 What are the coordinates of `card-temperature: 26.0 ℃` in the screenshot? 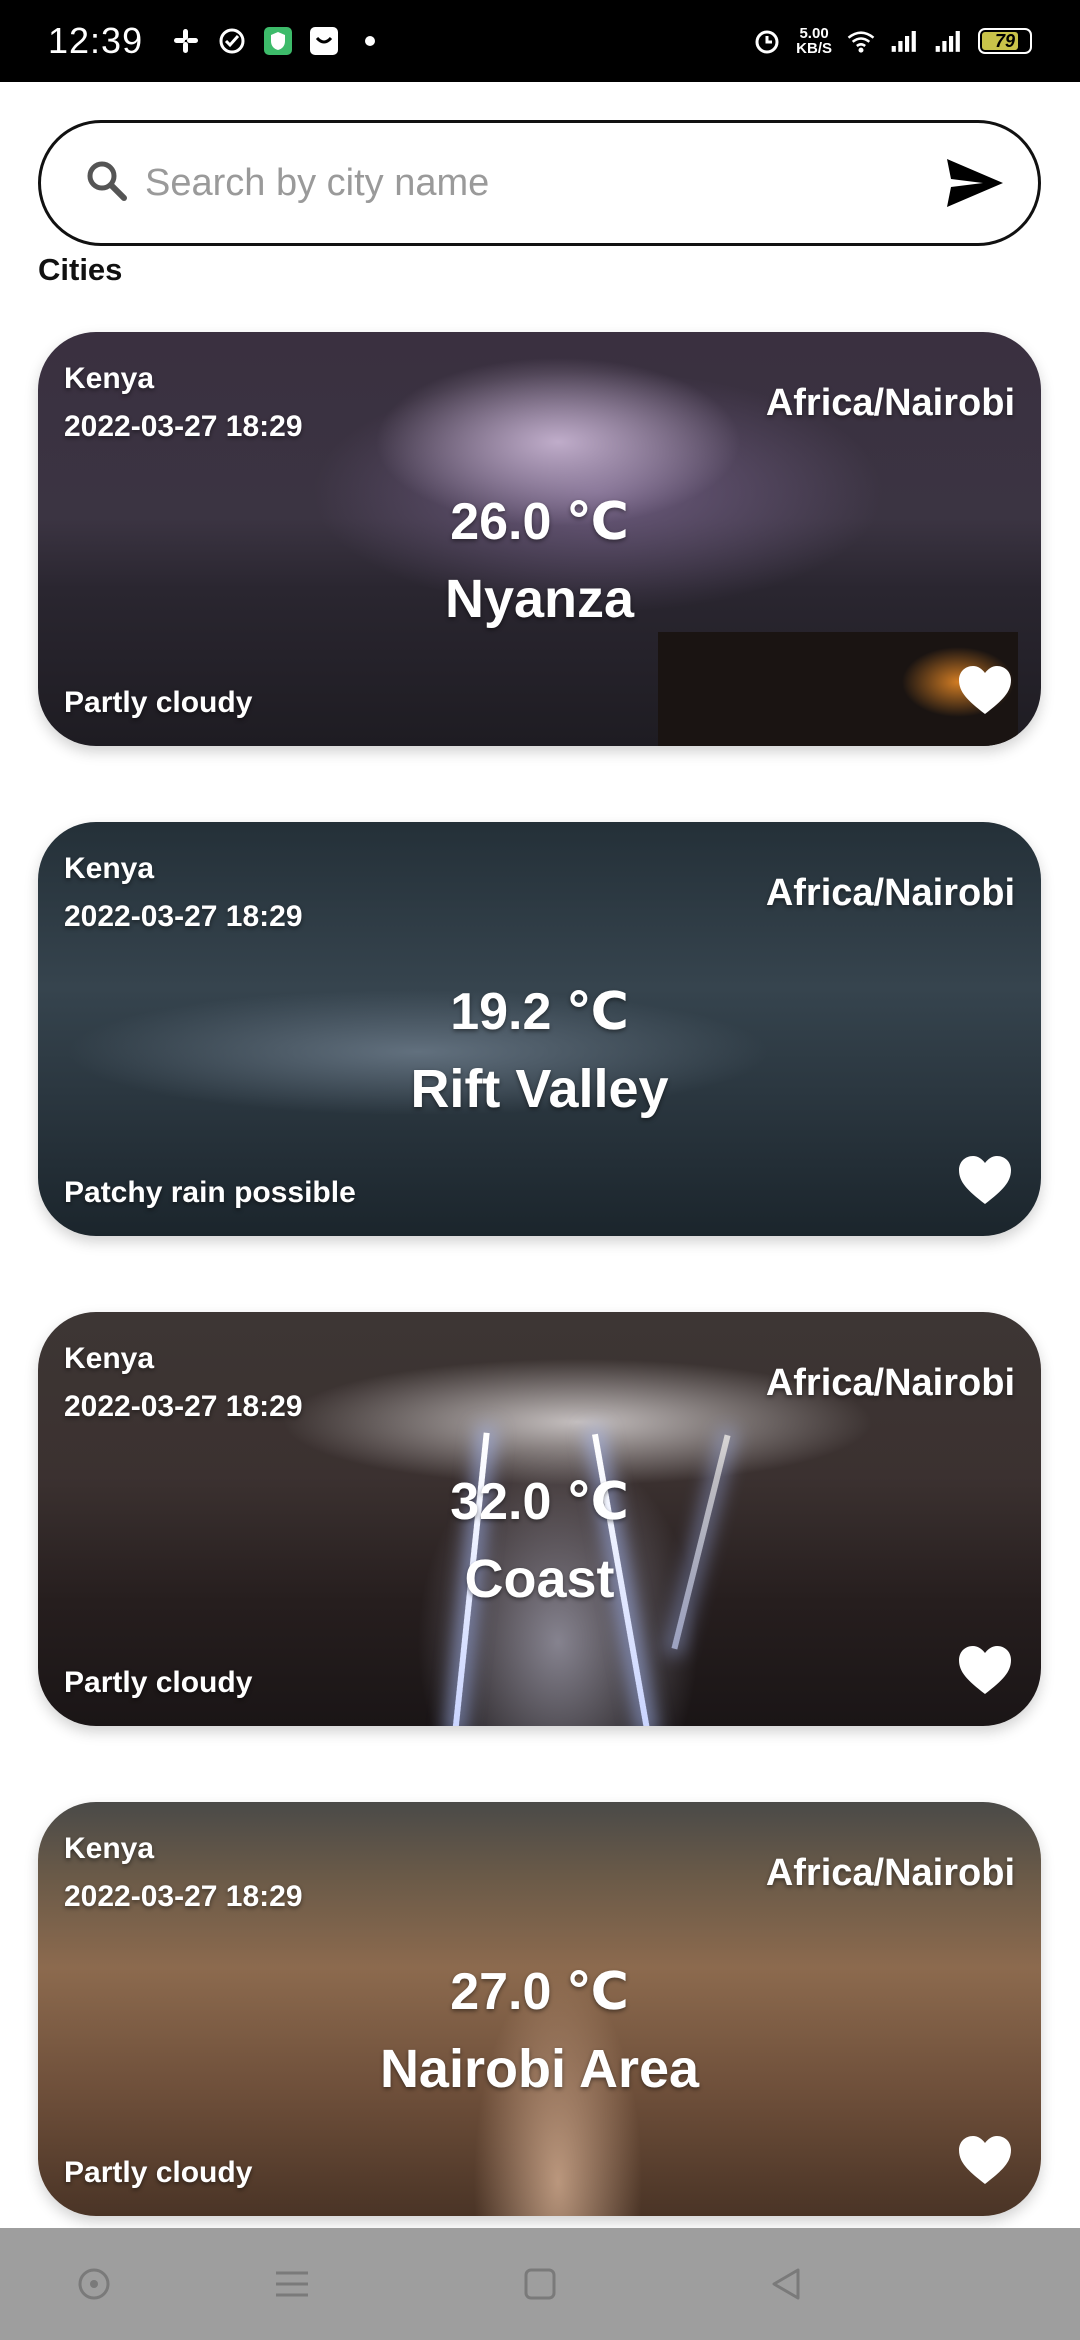 It's located at (539, 522).